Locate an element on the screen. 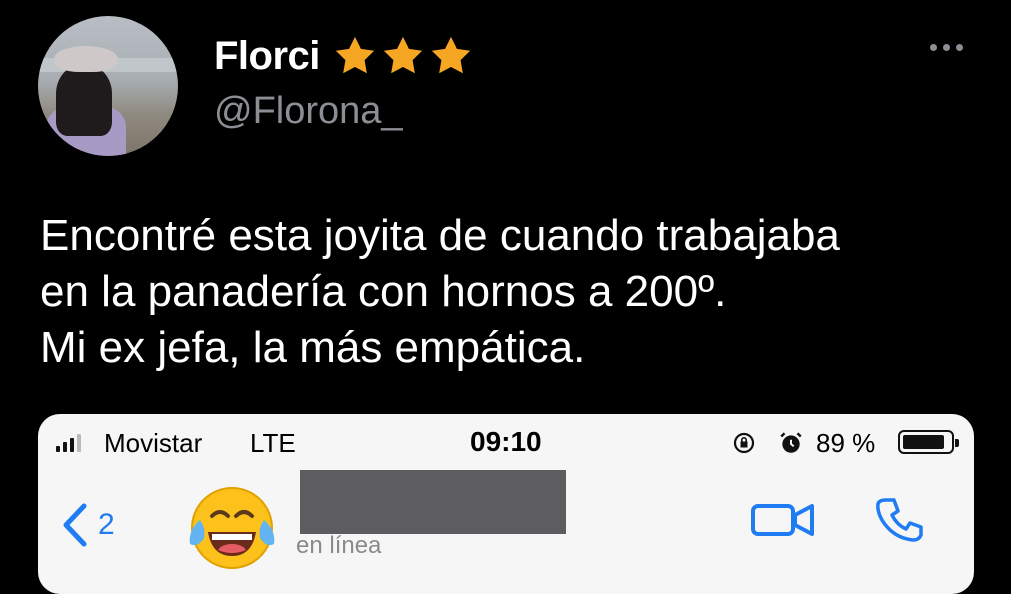 Image resolution: width=1011 pixels, height=594 pixels. avatar-figure-hair is located at coordinates (84, 101).